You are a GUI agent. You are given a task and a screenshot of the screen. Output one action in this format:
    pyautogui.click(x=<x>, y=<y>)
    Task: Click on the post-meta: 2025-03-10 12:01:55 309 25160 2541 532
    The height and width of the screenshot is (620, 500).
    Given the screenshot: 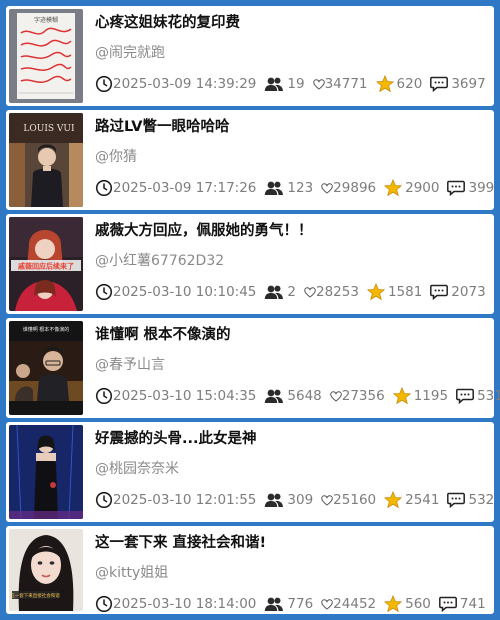 What is the action you would take?
    pyautogui.click(x=295, y=500)
    